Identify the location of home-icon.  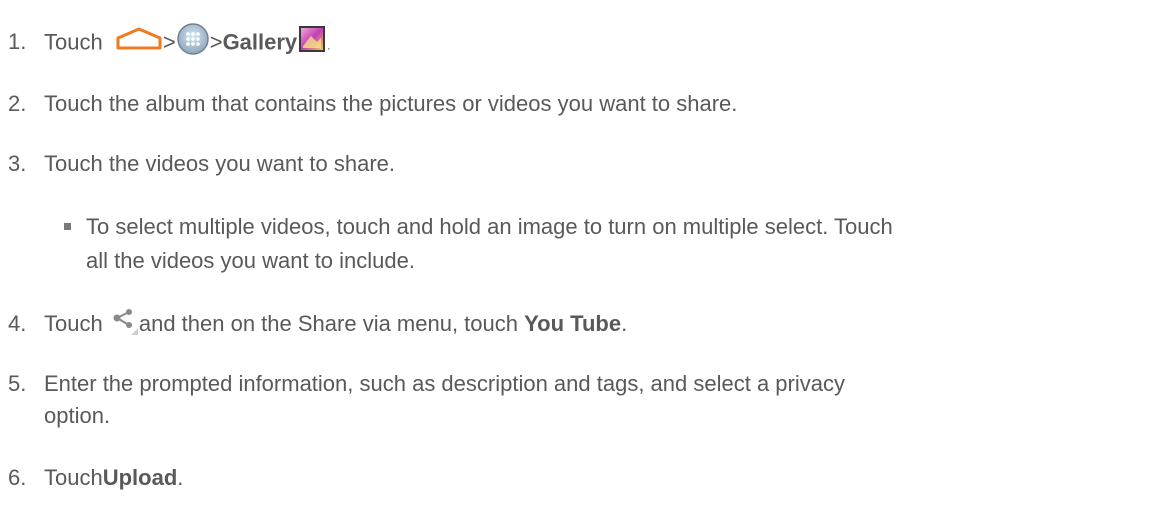
(139, 43).